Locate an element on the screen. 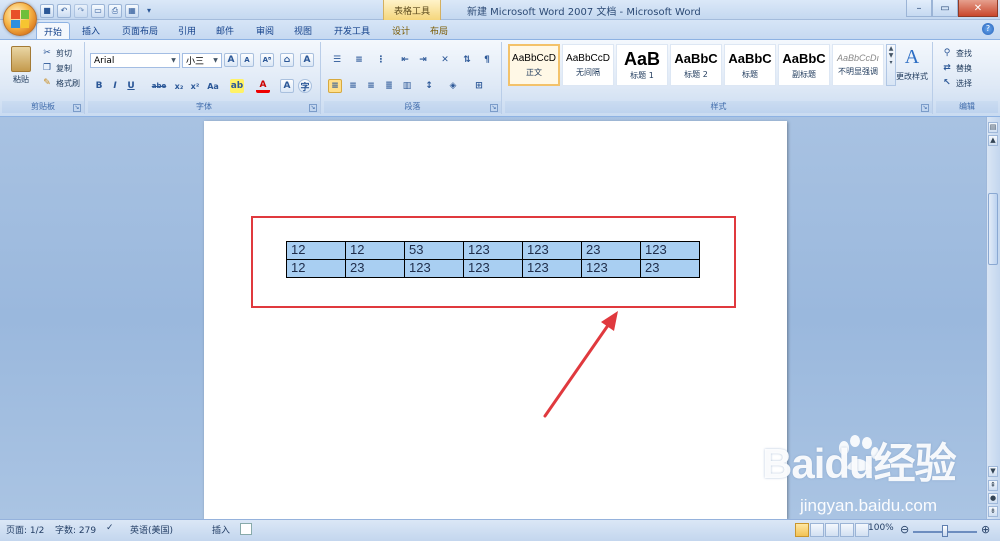  redo-icon: ↷ is located at coordinates (81, 10).